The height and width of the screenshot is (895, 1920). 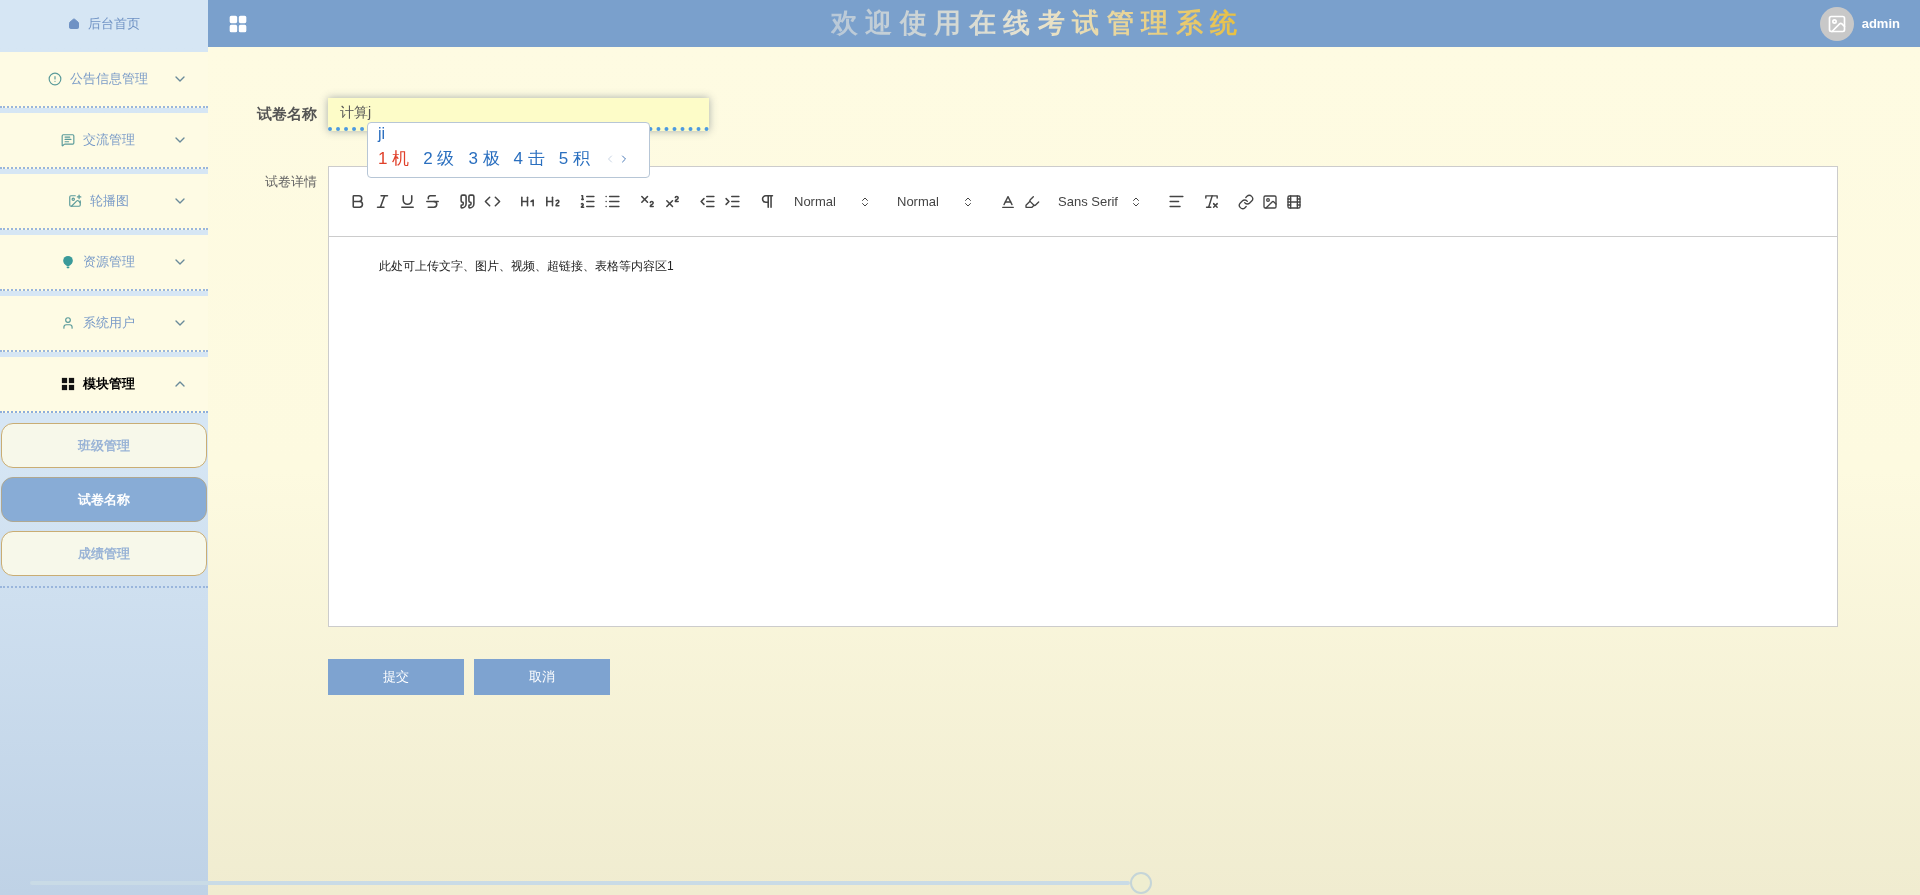 I want to click on home-icon, so click(x=74, y=23).